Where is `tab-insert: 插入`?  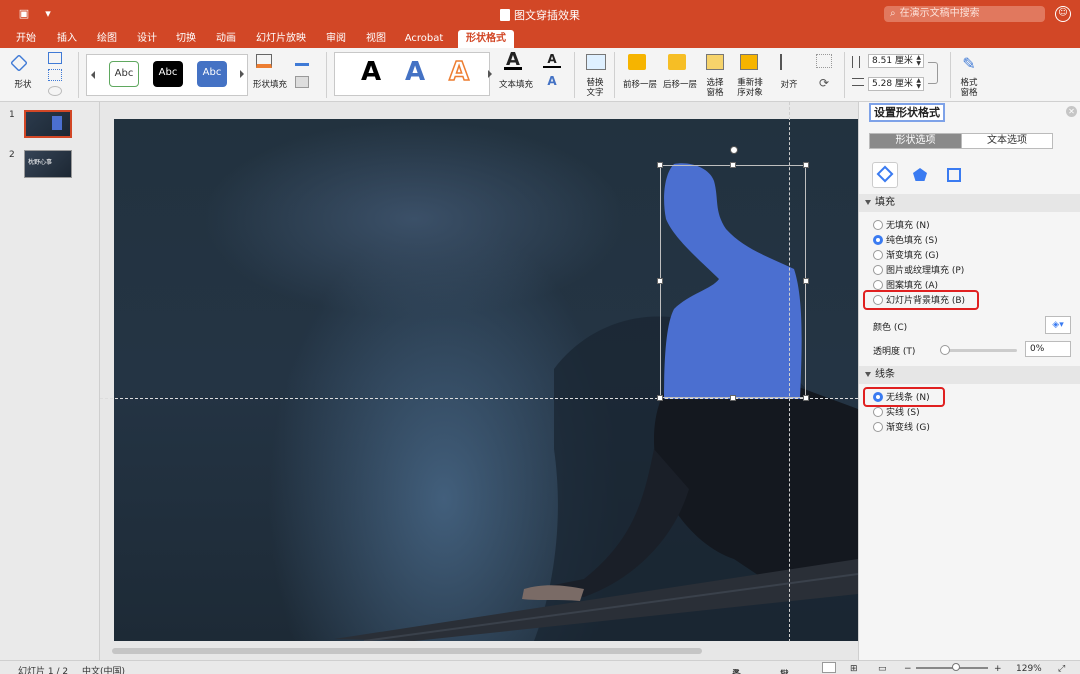
tab-insert: 插入 is located at coordinates (67, 39).